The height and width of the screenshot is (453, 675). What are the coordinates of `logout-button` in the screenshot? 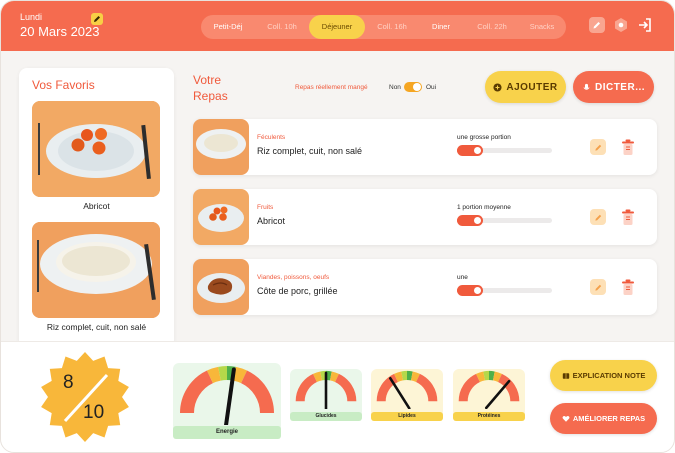 It's located at (645, 25).